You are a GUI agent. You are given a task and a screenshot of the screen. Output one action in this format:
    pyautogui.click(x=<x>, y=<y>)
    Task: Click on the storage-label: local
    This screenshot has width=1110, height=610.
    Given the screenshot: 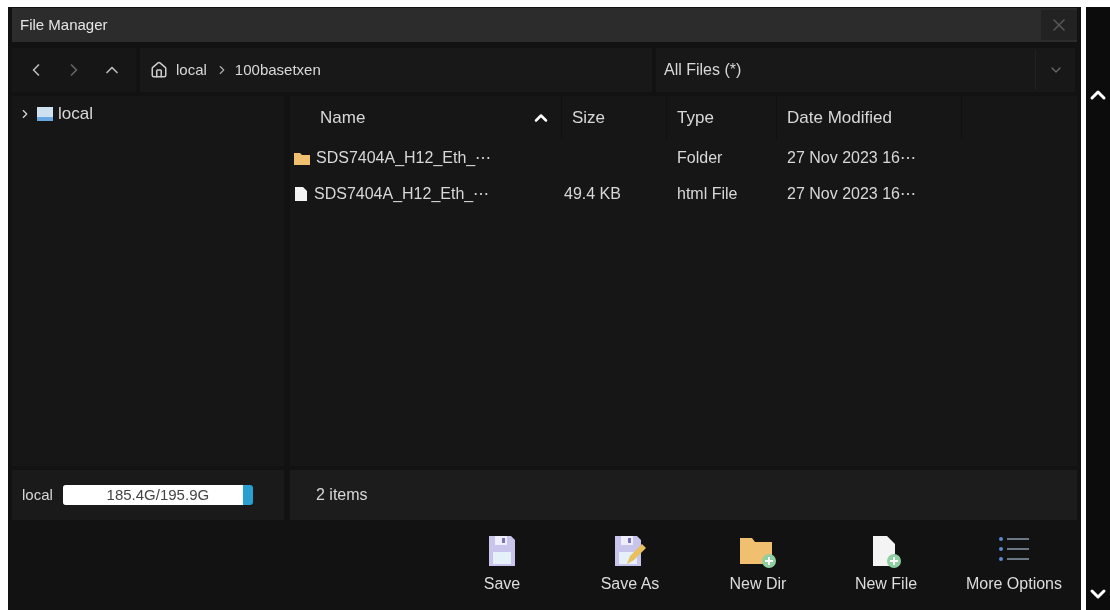 What is the action you would take?
    pyautogui.click(x=37, y=494)
    